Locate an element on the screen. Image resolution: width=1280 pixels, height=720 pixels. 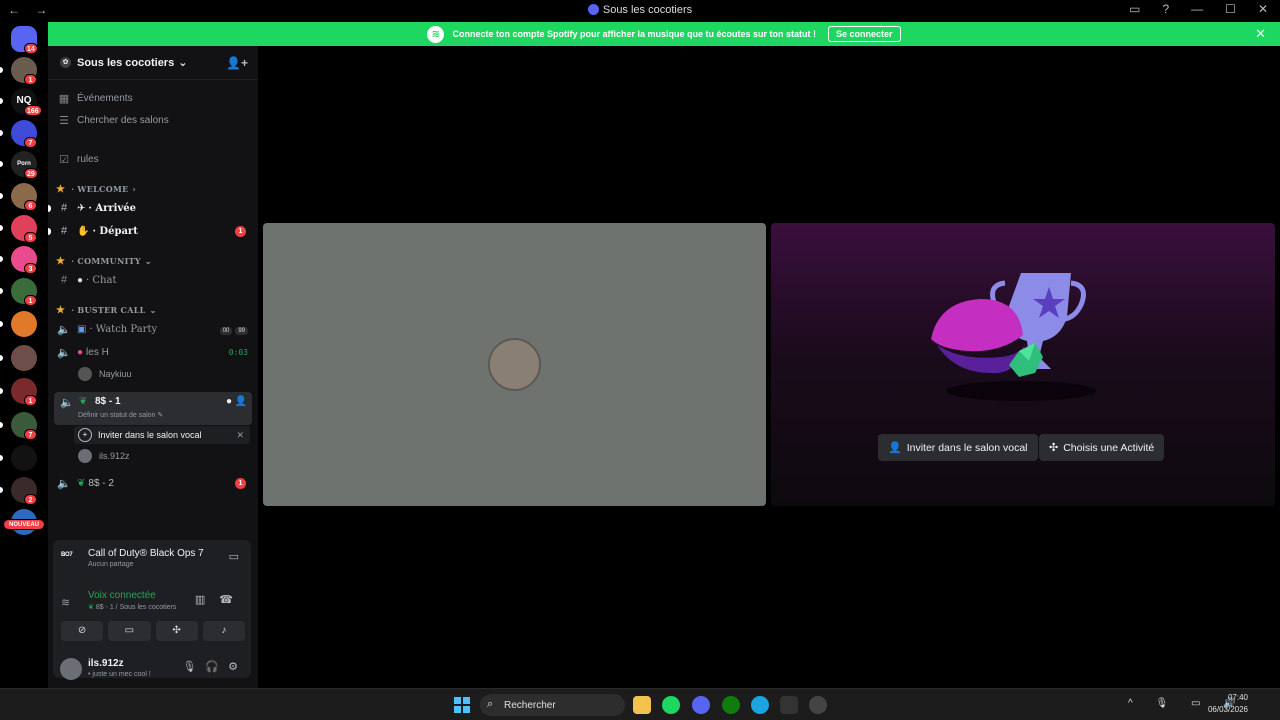
chat-icon: ● is located at coordinates (229, 401).